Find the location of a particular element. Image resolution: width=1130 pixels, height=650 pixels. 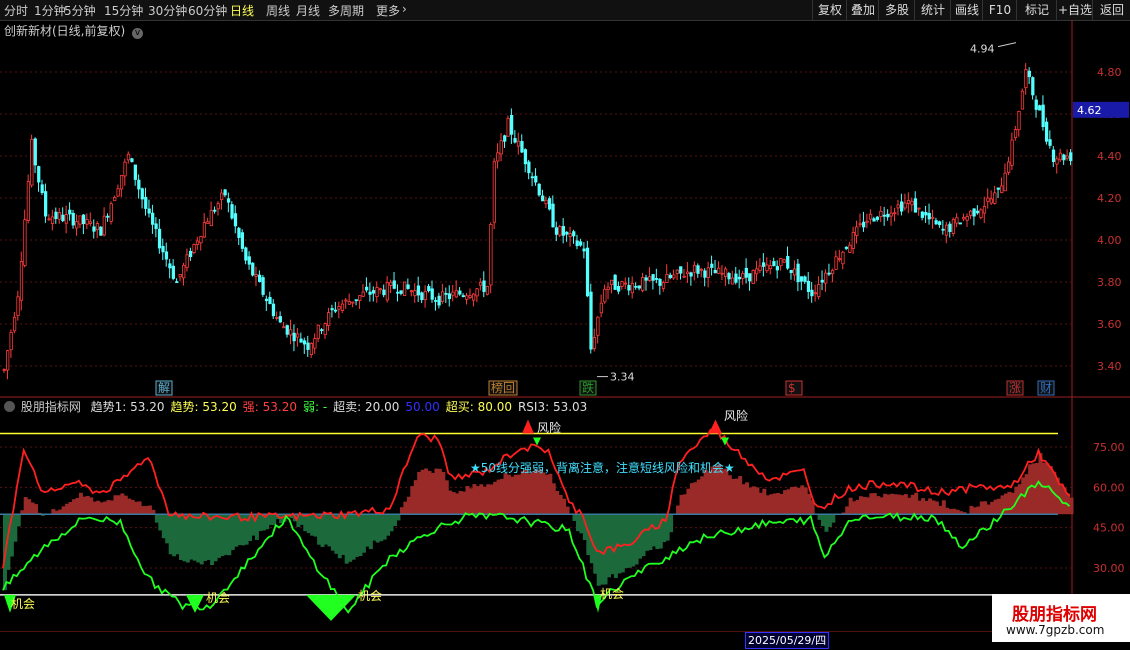

period-tab-0: 分时 is located at coordinates (16, 10).